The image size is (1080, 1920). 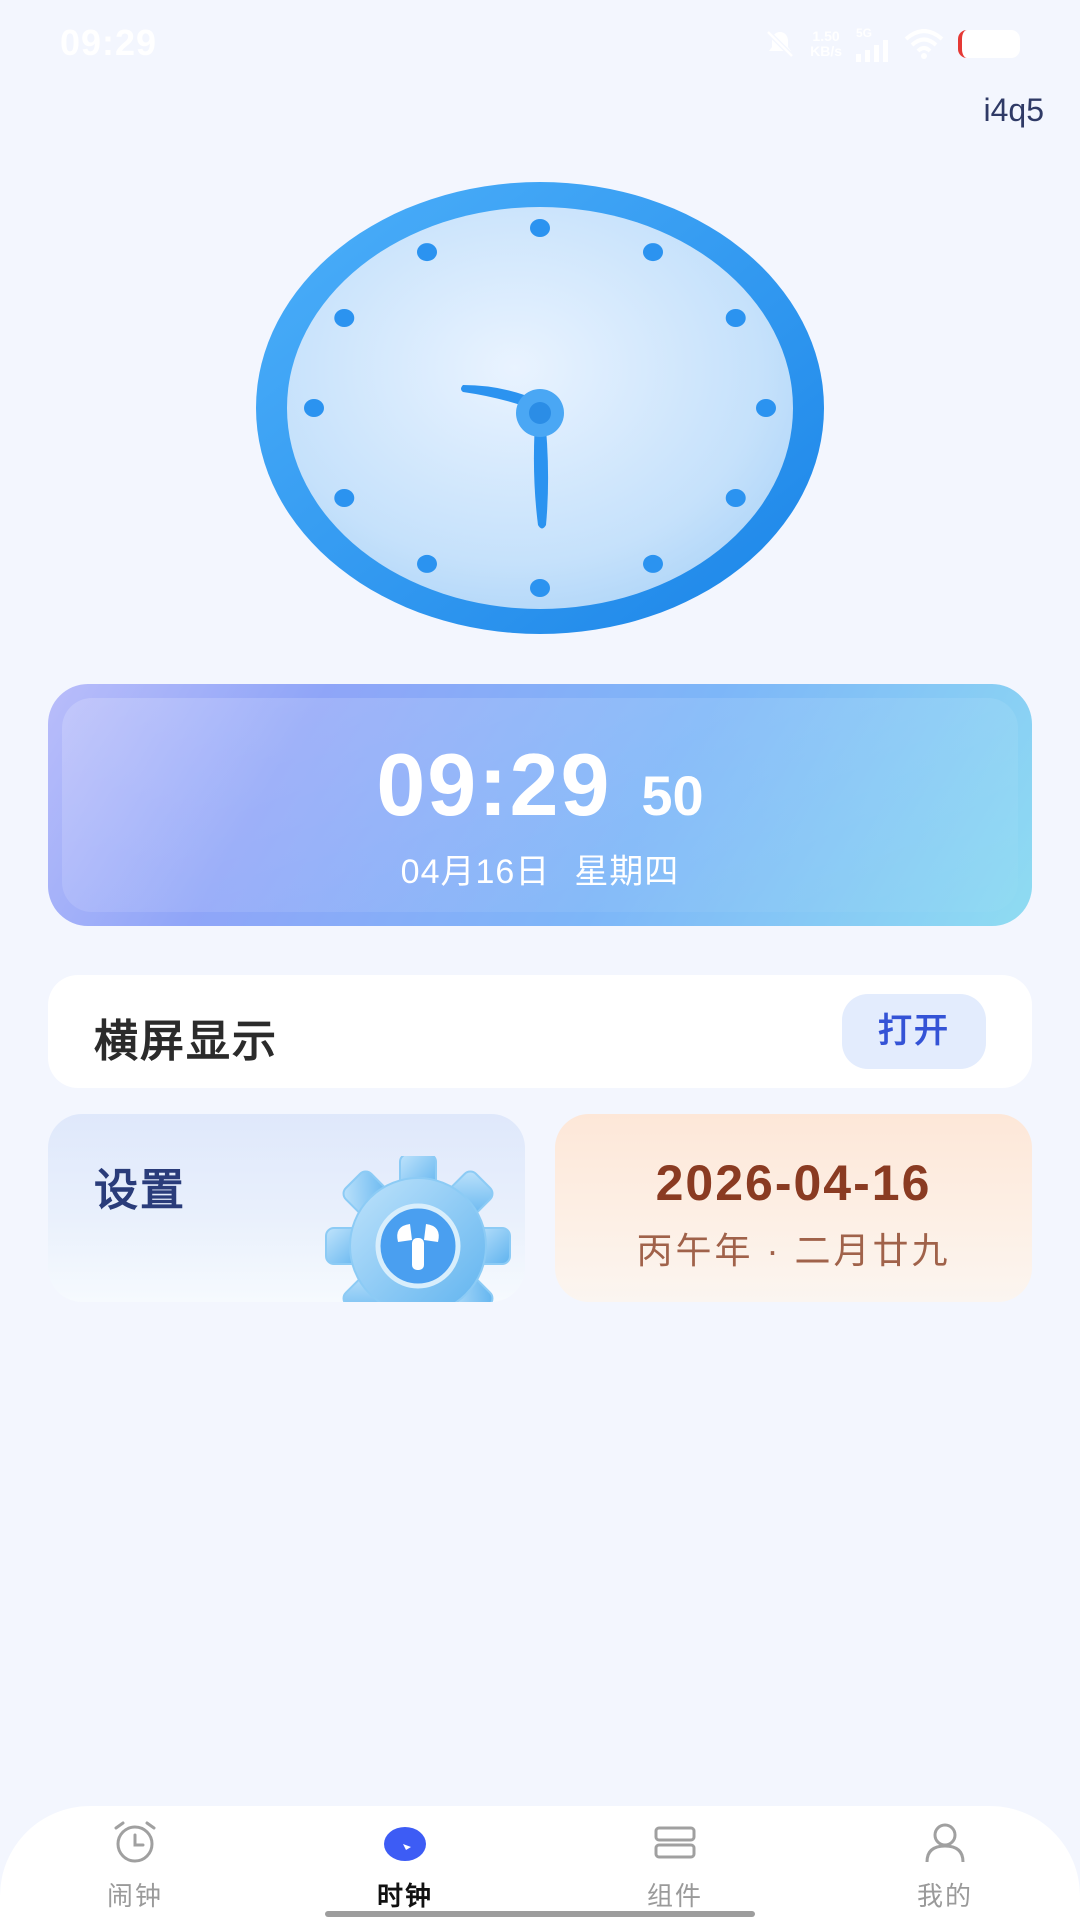 I want to click on landscape-display-row: 横屏显示 打开, so click(x=540, y=1031).